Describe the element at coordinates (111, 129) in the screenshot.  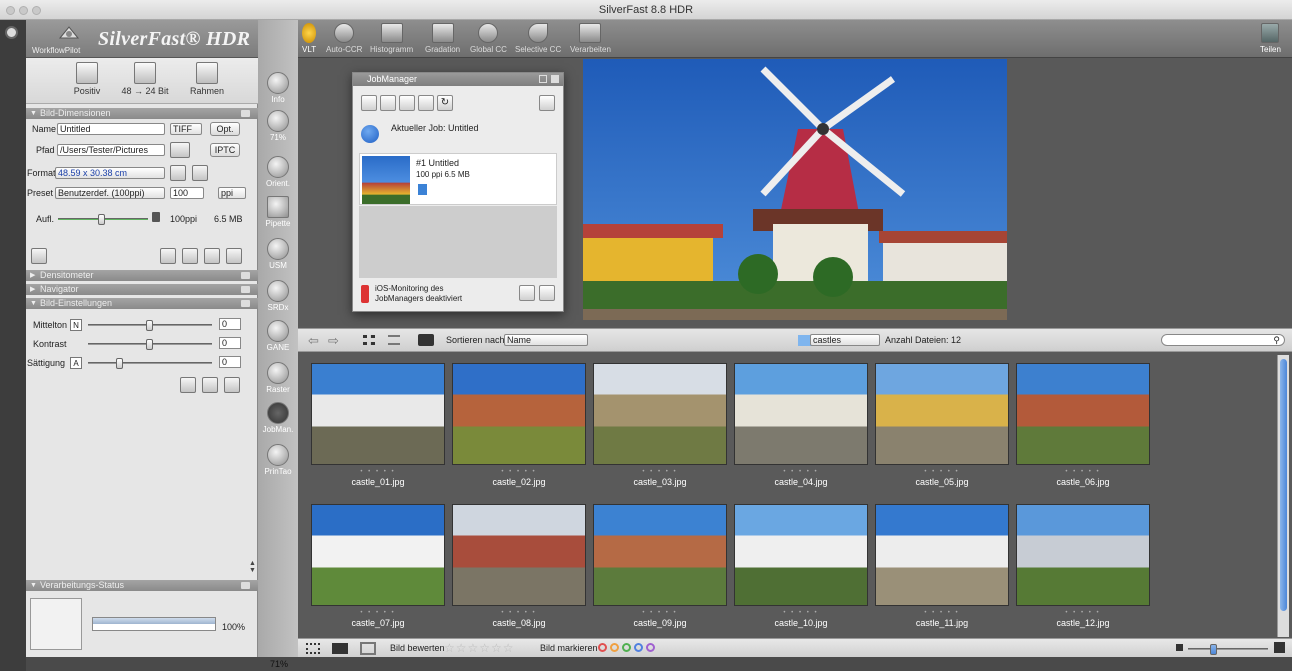
I see `name-field: Untitled` at that location.